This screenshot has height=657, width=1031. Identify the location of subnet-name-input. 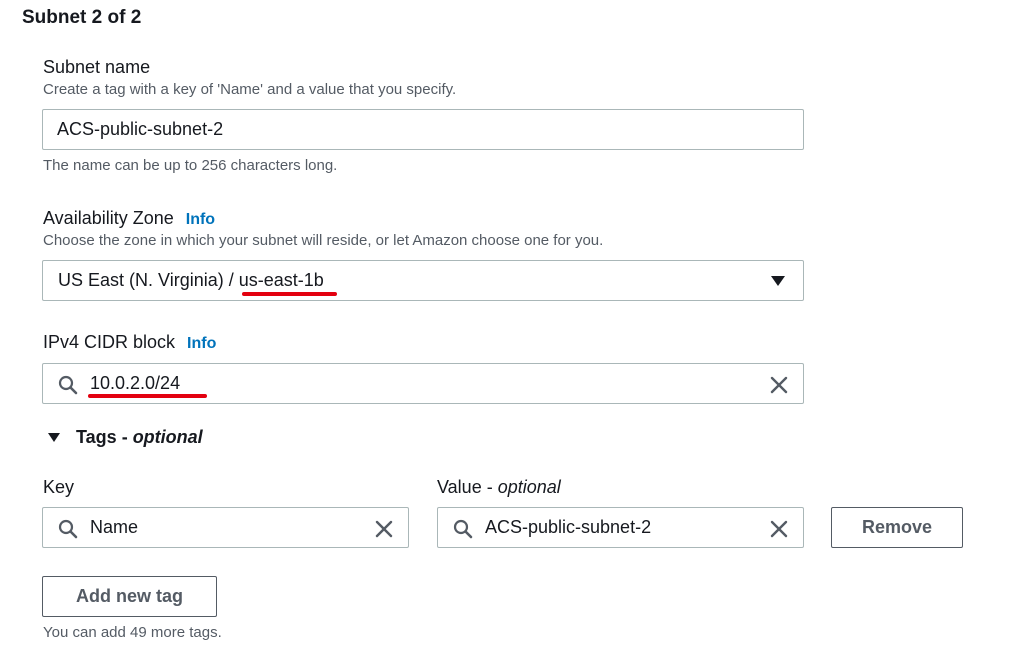
(423, 129).